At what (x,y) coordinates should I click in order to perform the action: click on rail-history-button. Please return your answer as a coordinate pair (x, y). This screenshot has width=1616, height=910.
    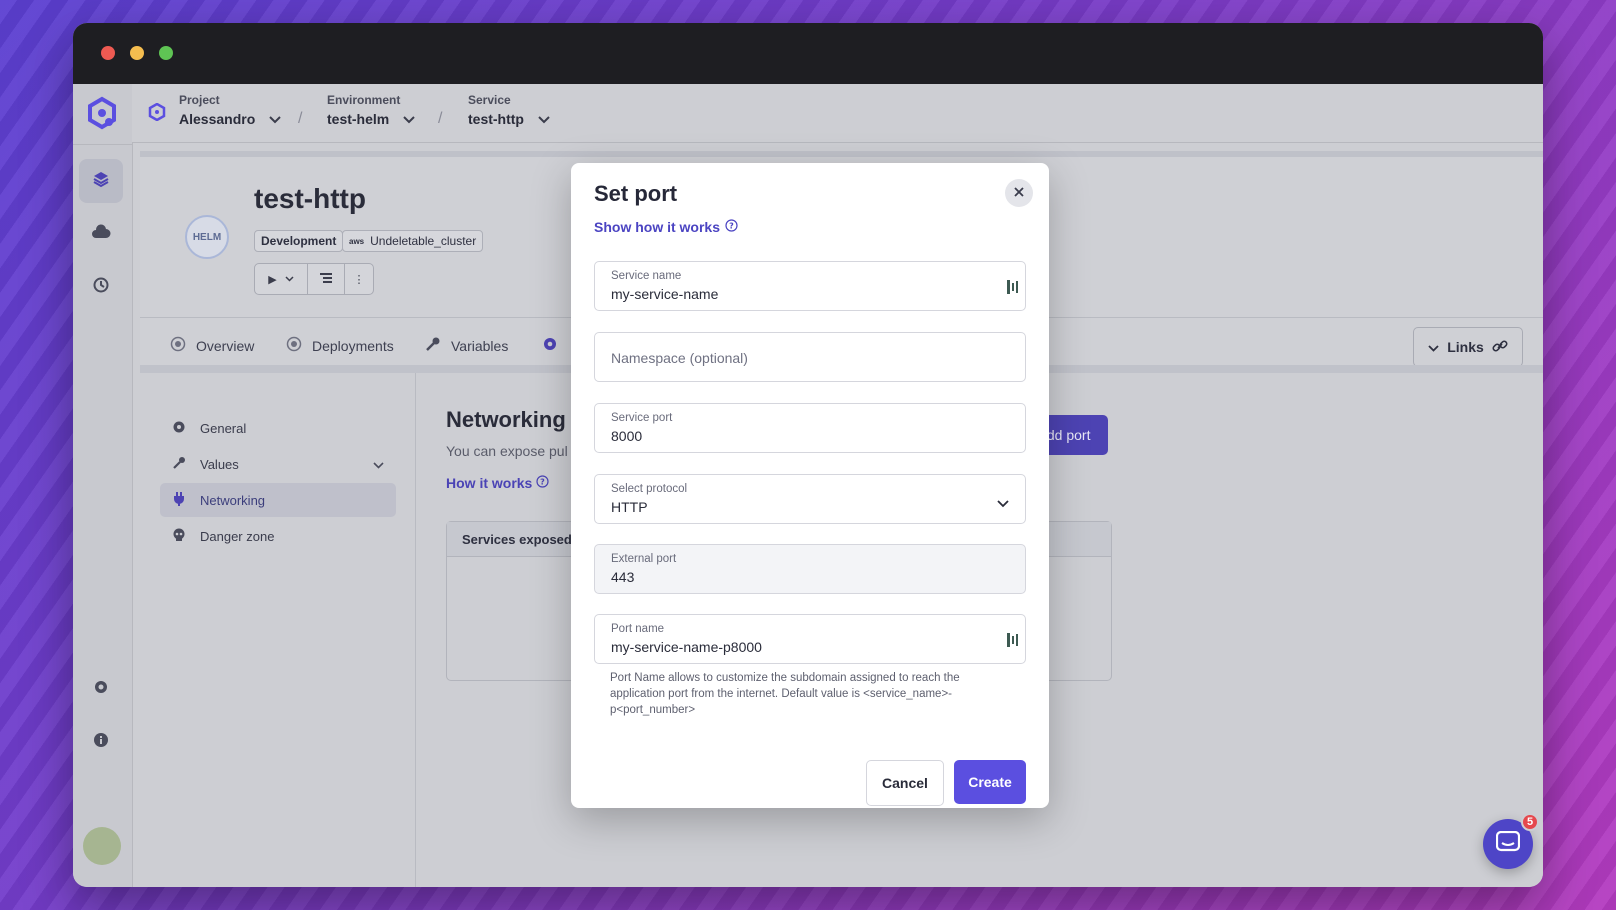
    Looking at the image, I should click on (101, 287).